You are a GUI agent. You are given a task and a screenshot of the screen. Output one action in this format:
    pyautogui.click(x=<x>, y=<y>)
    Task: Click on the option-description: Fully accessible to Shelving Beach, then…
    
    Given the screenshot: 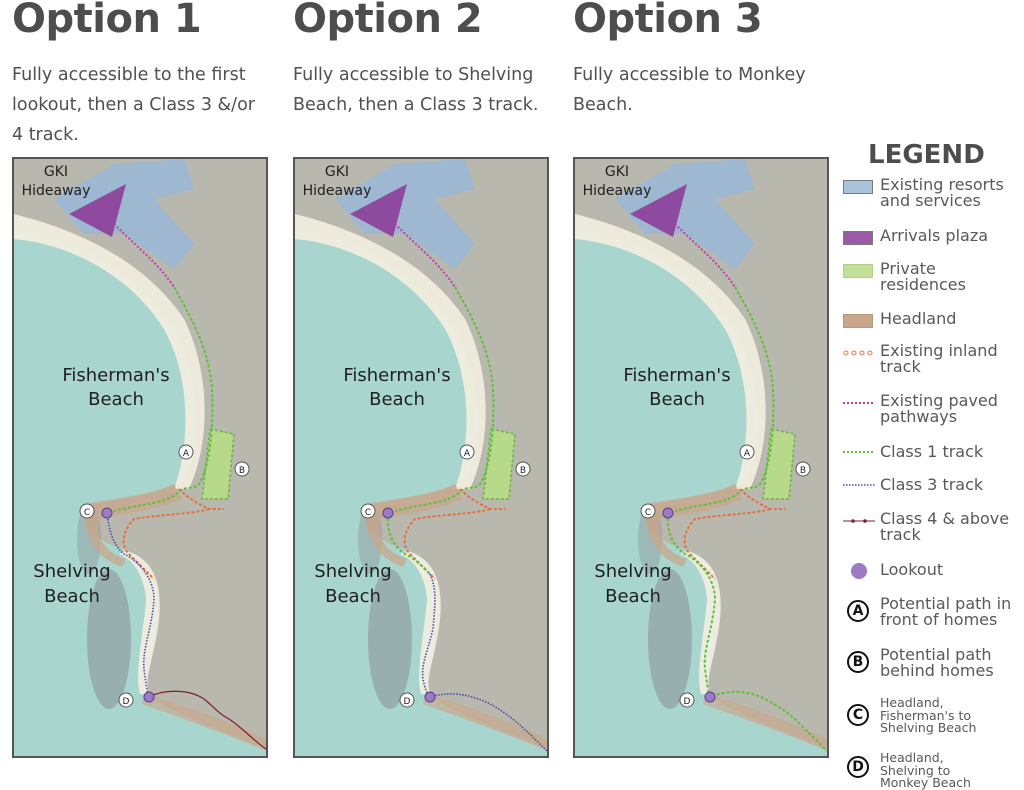 What is the action you would take?
    pyautogui.click(x=416, y=90)
    